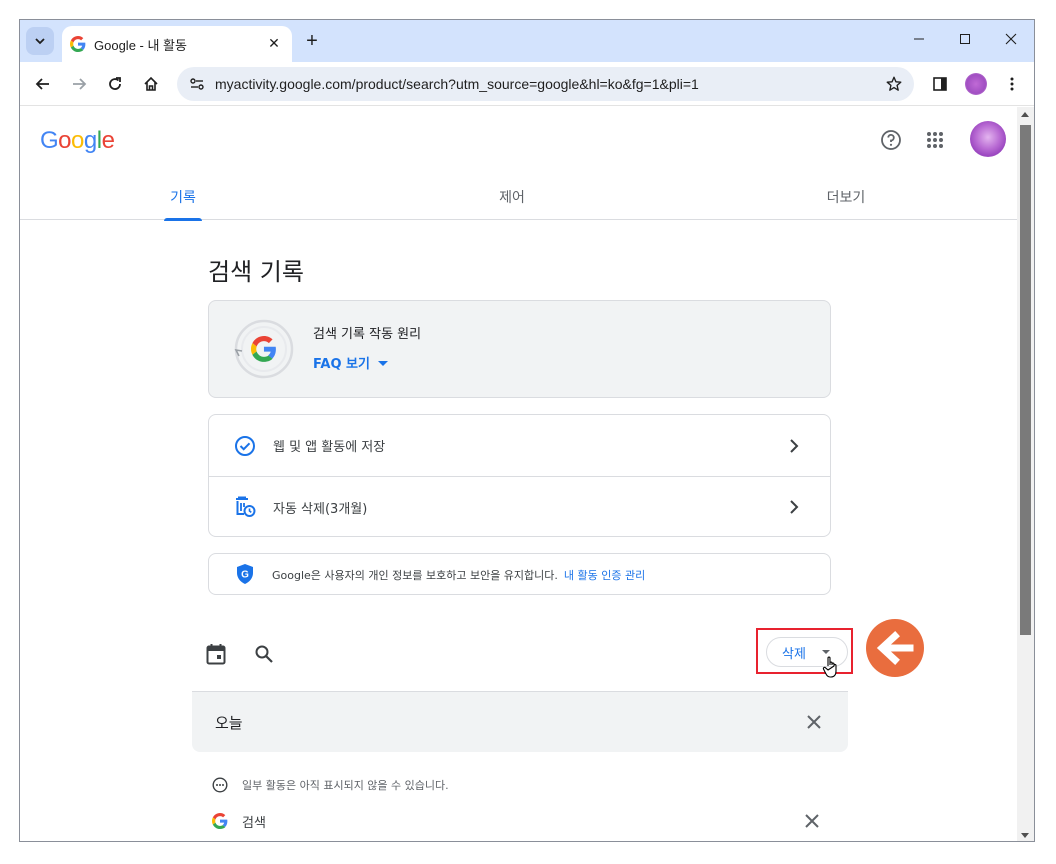 This screenshot has width=1056, height=864. Describe the element at coordinates (520, 722) in the screenshot. I see `day-group-header: 오늘` at that location.